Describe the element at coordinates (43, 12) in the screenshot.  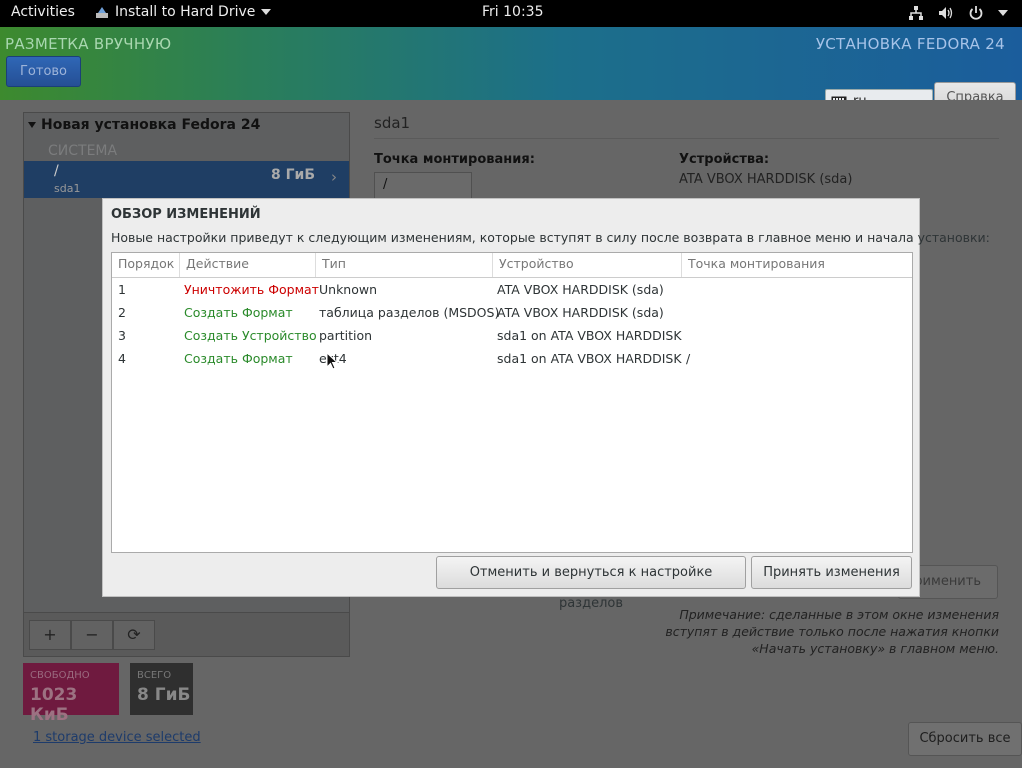
I see `activities-button: Activities` at that location.